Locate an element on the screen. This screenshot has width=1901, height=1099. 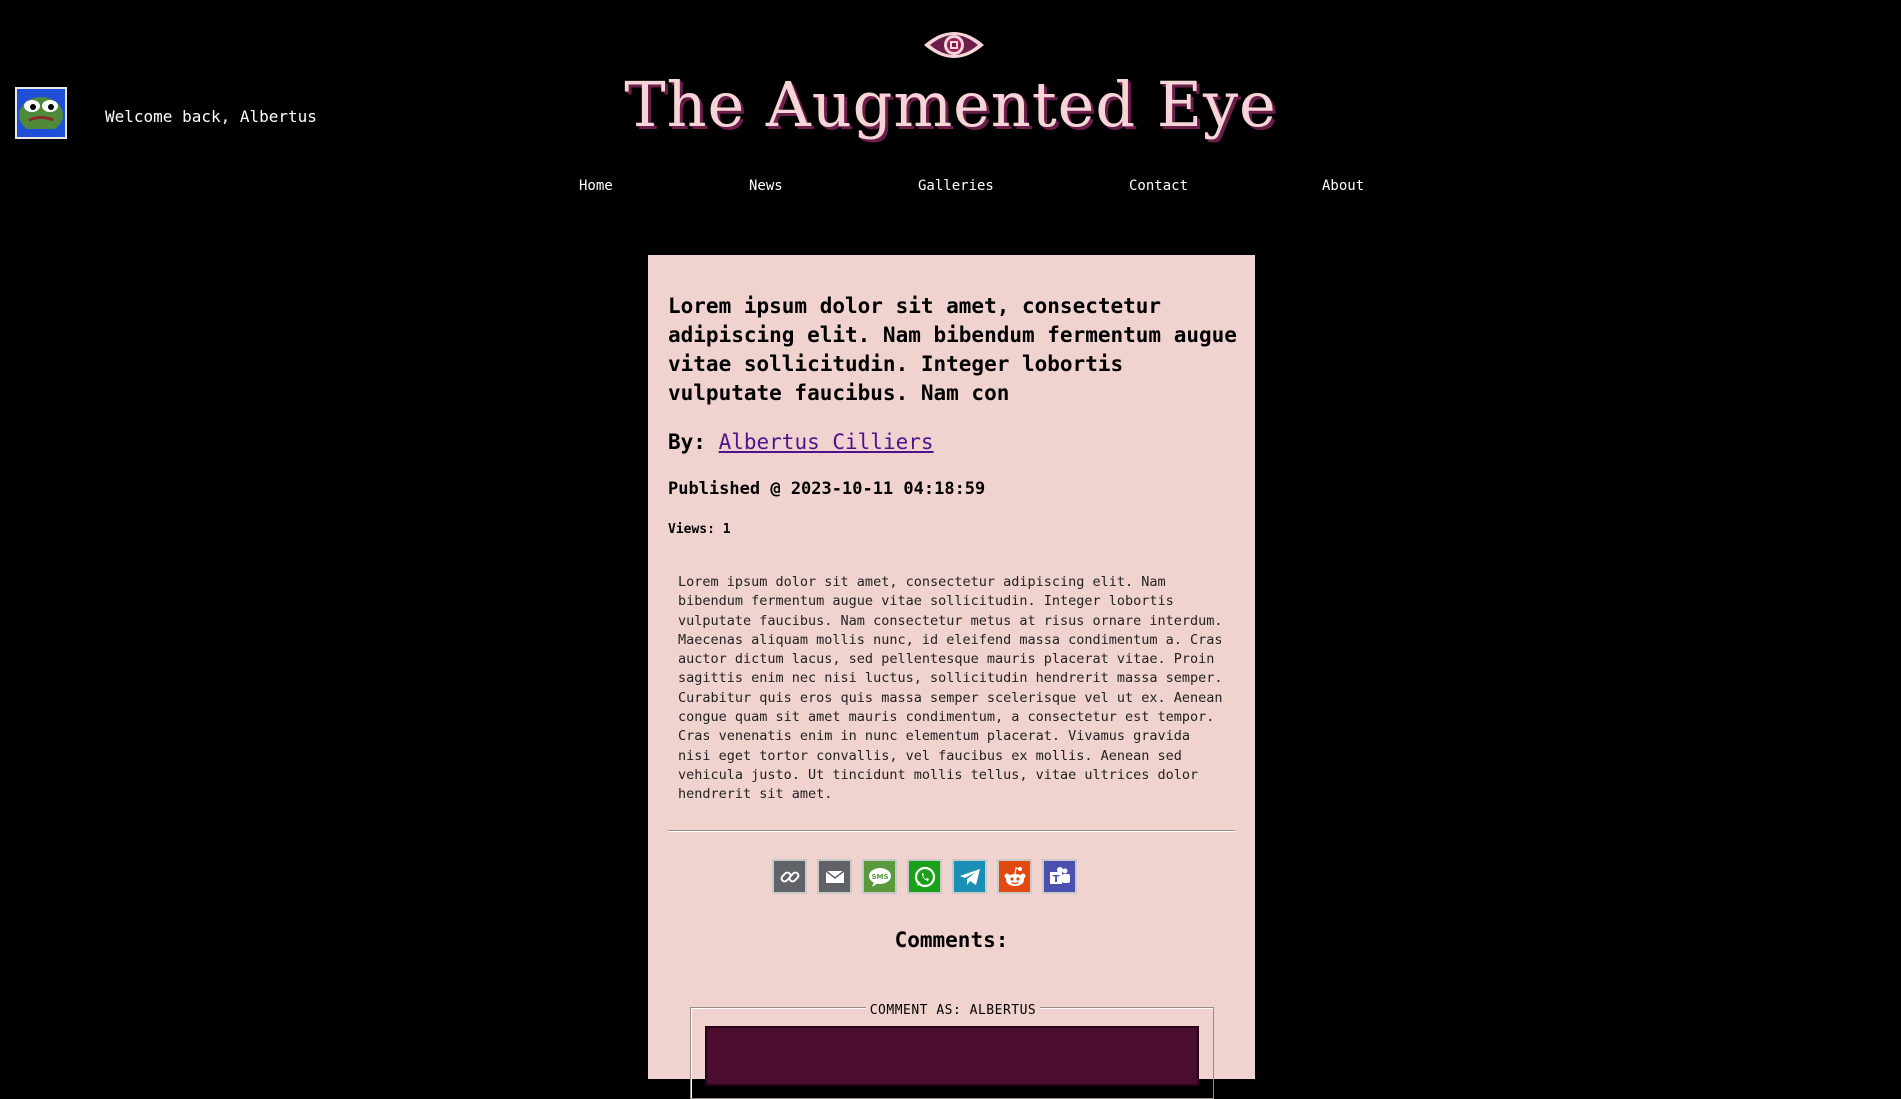
by-label: By: is located at coordinates (687, 442).